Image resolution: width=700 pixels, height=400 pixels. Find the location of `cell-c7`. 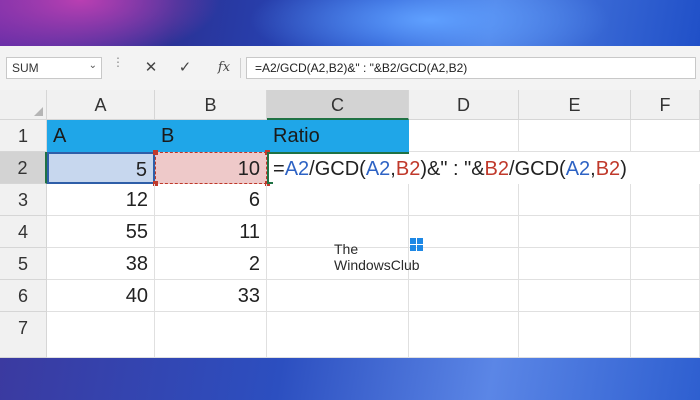

cell-c7 is located at coordinates (338, 335).